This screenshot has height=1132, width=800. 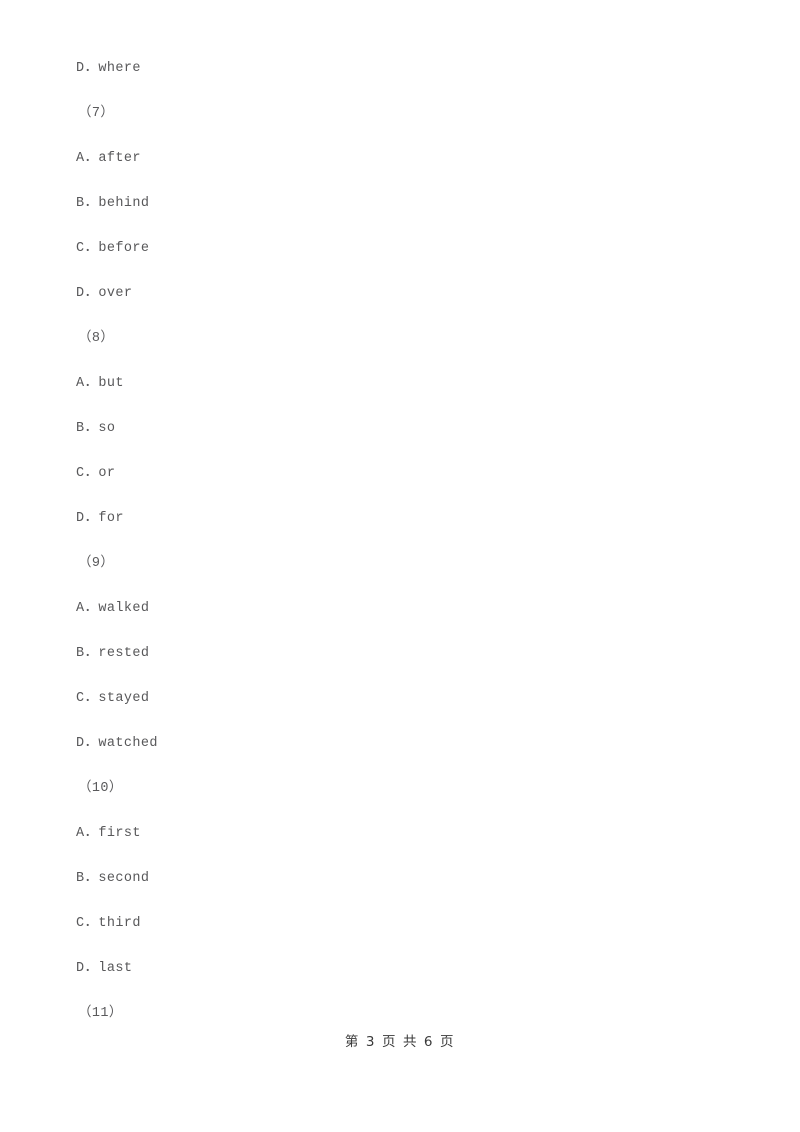 What do you see at coordinates (96, 563) in the screenshot?
I see `question-number: （9）` at bounding box center [96, 563].